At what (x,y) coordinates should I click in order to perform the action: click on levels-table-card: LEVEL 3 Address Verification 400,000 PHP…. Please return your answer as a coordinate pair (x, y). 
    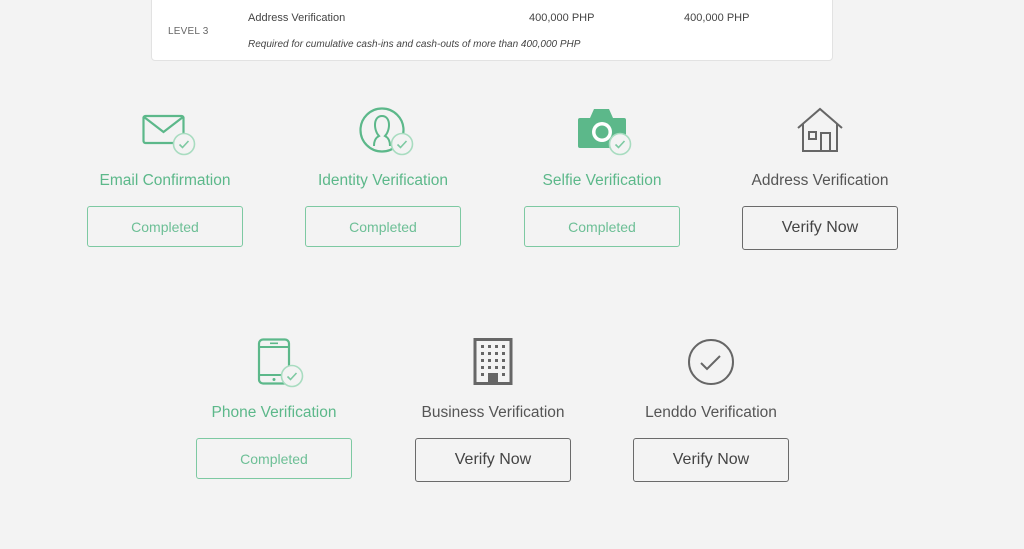
    Looking at the image, I should click on (492, 30).